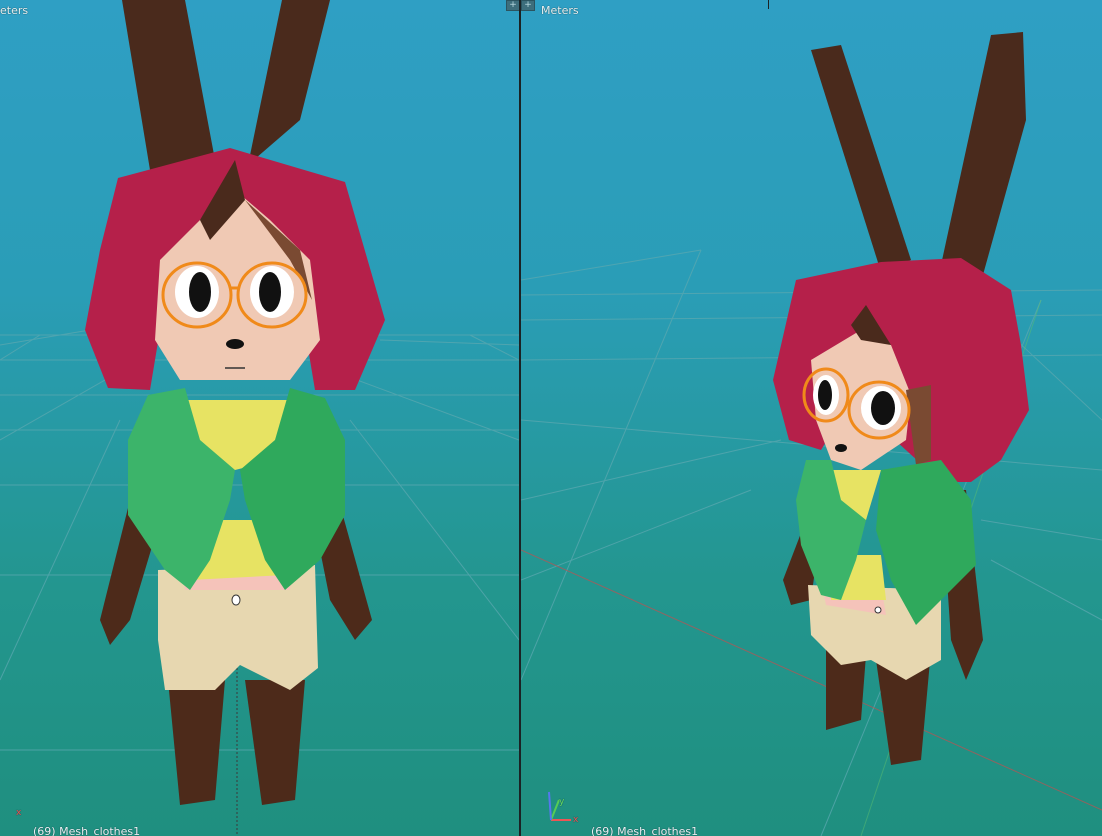 The width and height of the screenshot is (1102, 836). I want to click on axis-y-label: y, so click(562, 802).